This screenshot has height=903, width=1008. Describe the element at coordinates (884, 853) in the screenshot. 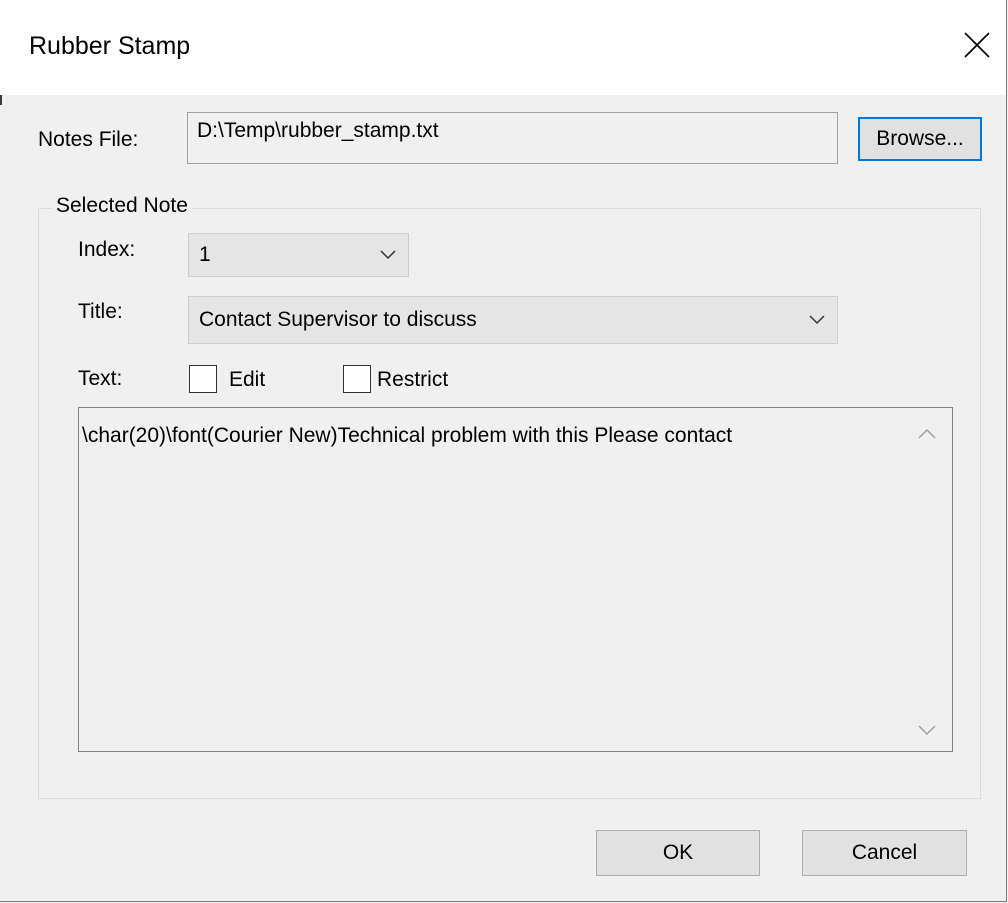

I see `cancel-button: Cancel` at that location.